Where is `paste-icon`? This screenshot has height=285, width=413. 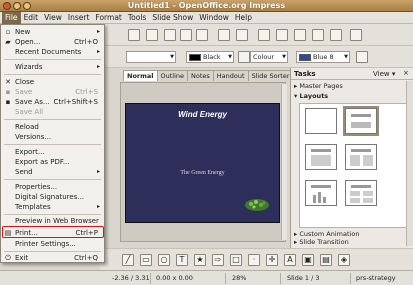
paste-icon is located at coordinates (202, 35).